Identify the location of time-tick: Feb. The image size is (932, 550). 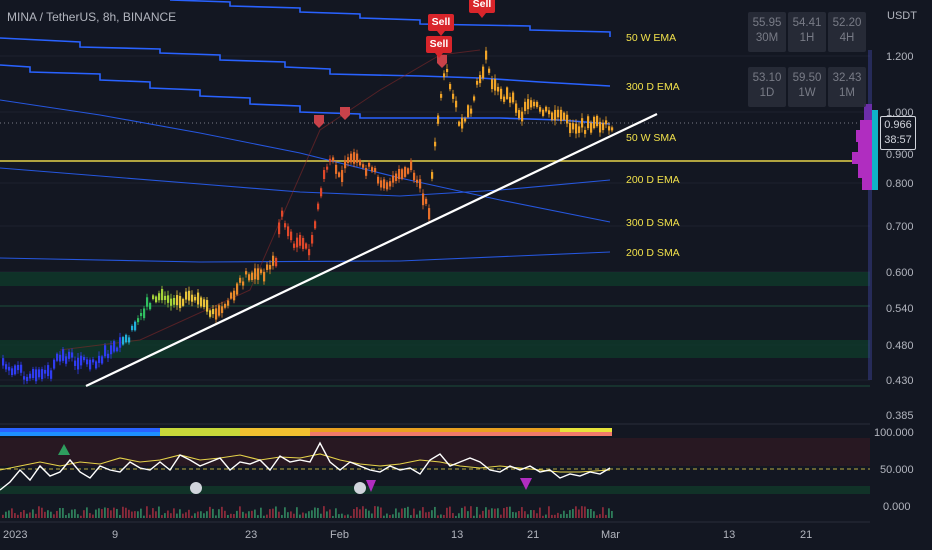
(339, 535).